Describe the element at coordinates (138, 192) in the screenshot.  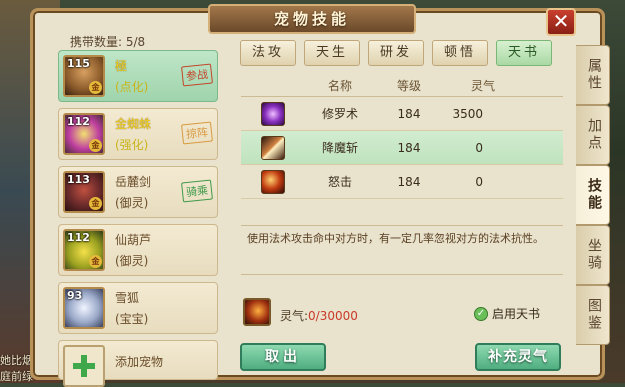
I see `pet-item-2: 113 金 岳麓剑 (御灵) 骑乘` at that location.